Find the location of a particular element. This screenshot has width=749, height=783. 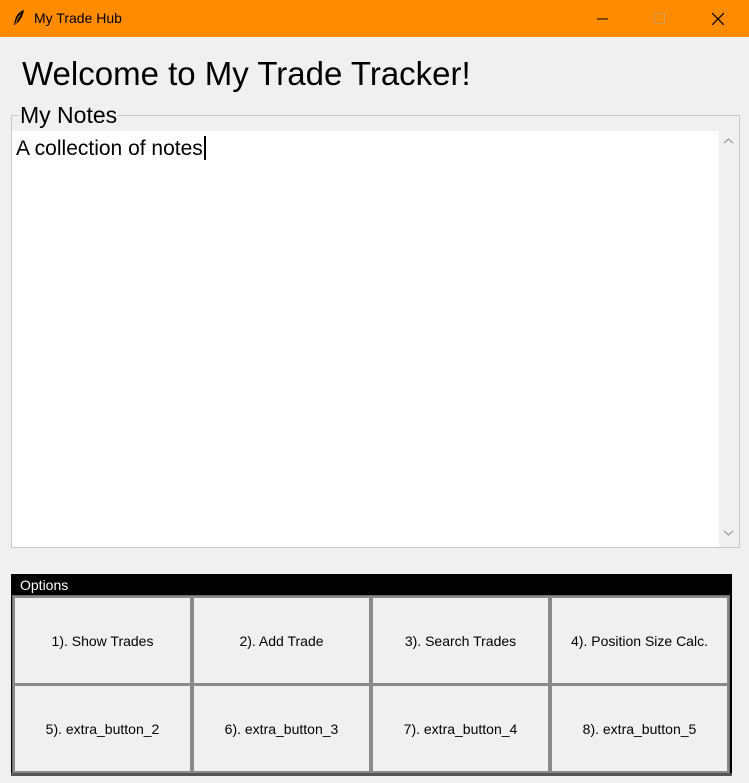

options-legend: Options is located at coordinates (44, 585).